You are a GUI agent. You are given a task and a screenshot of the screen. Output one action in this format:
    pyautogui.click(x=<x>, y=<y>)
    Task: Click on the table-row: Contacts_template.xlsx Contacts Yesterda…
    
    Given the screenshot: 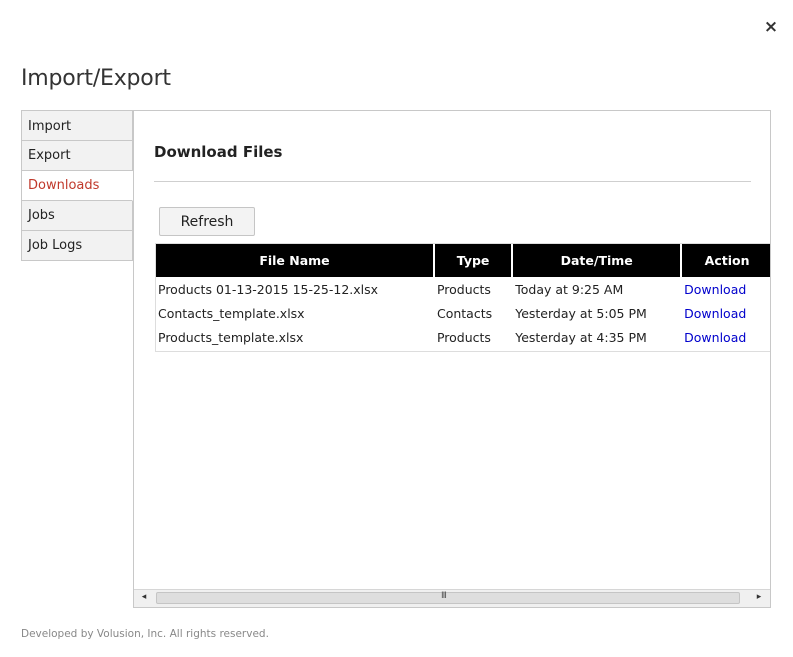 What is the action you would take?
    pyautogui.click(x=463, y=313)
    